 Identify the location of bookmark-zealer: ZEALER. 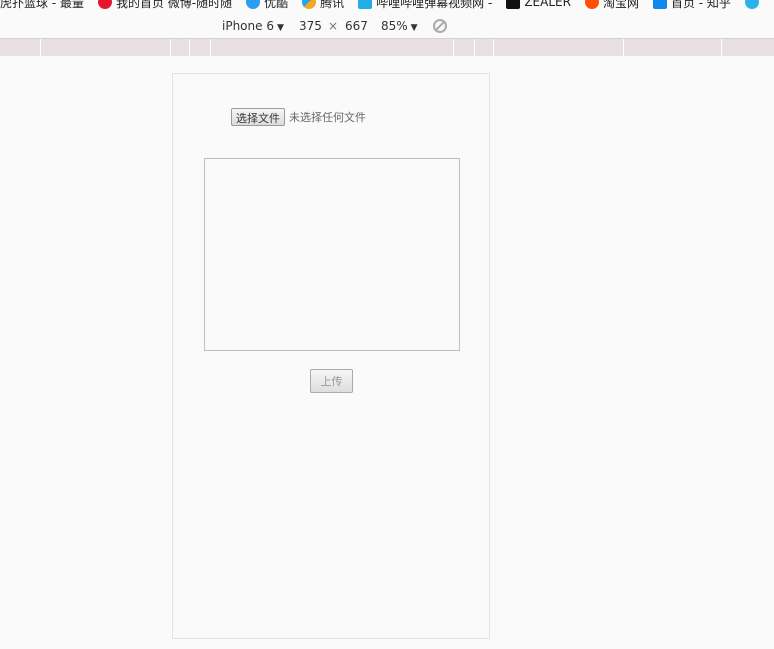
(538, 4).